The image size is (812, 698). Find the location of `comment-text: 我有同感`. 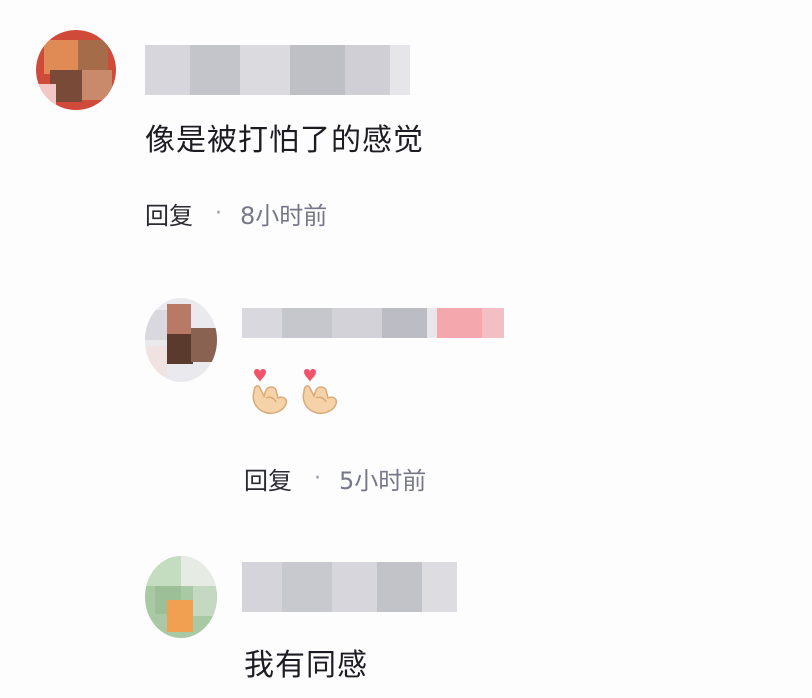

comment-text: 我有同感 is located at coordinates (306, 665).